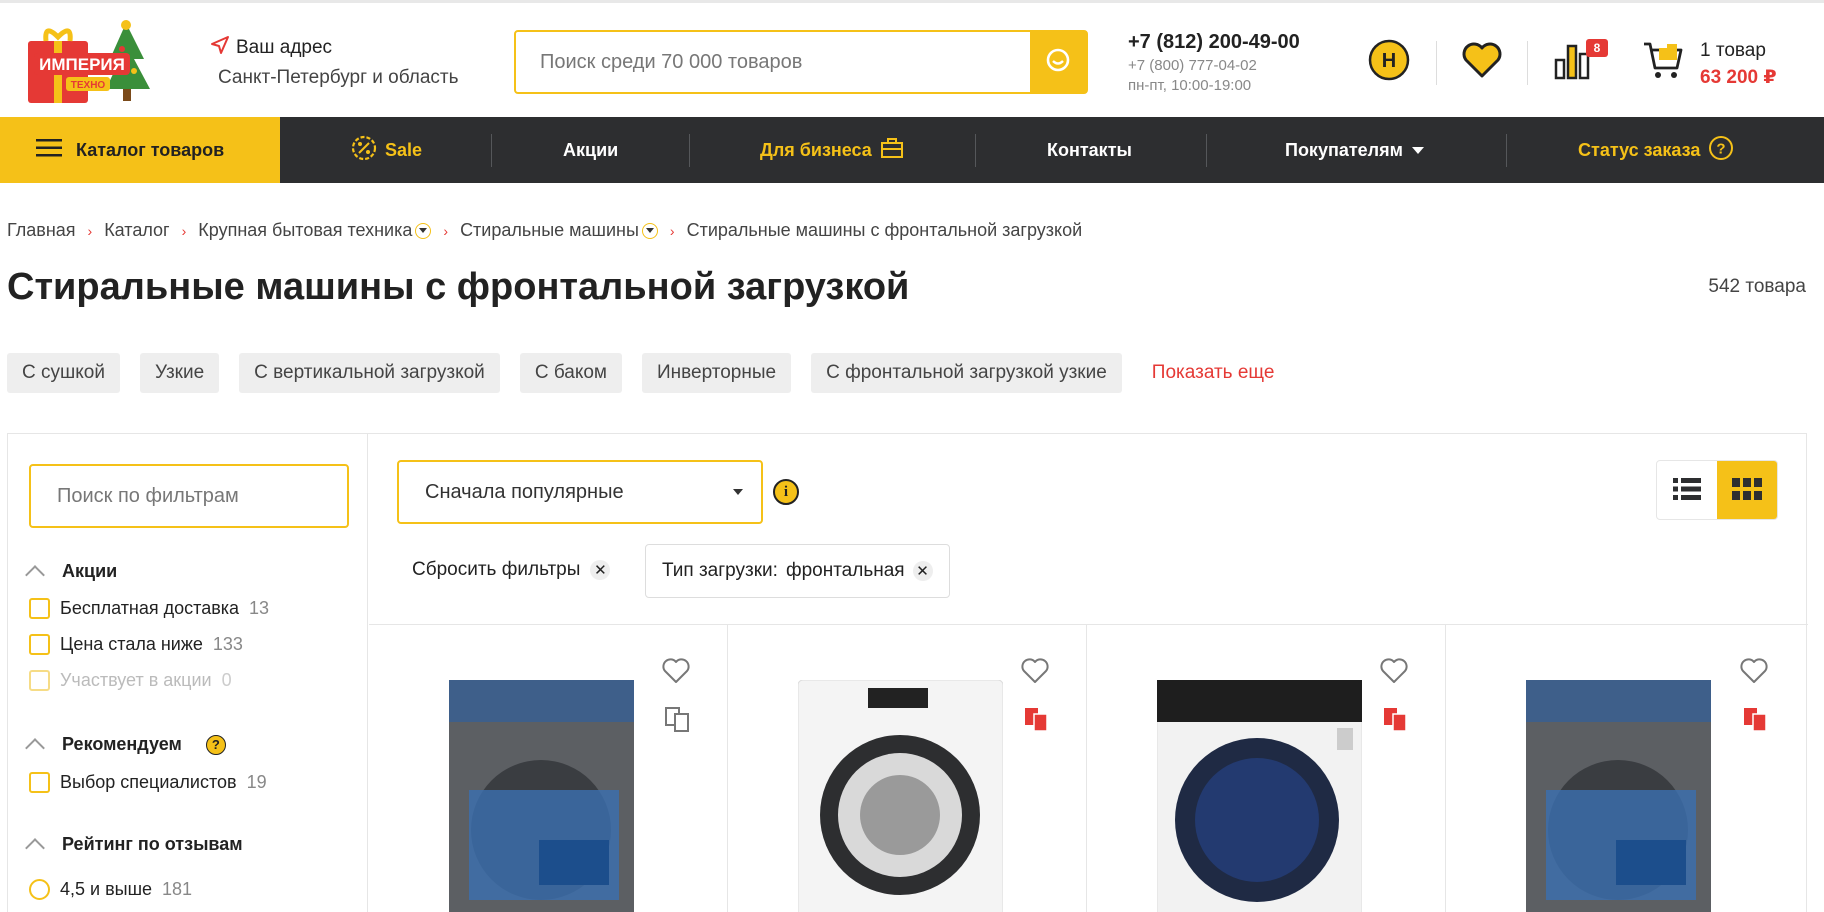 The image size is (1824, 912). I want to click on nav-customers: Покупателям, so click(1355, 150).